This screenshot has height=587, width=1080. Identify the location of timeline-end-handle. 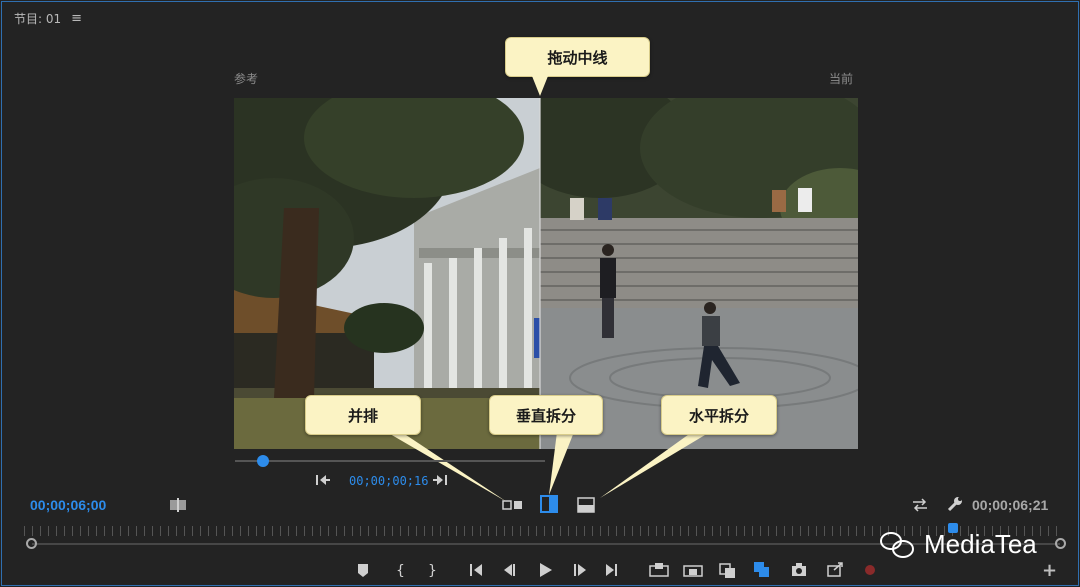
(1060, 543).